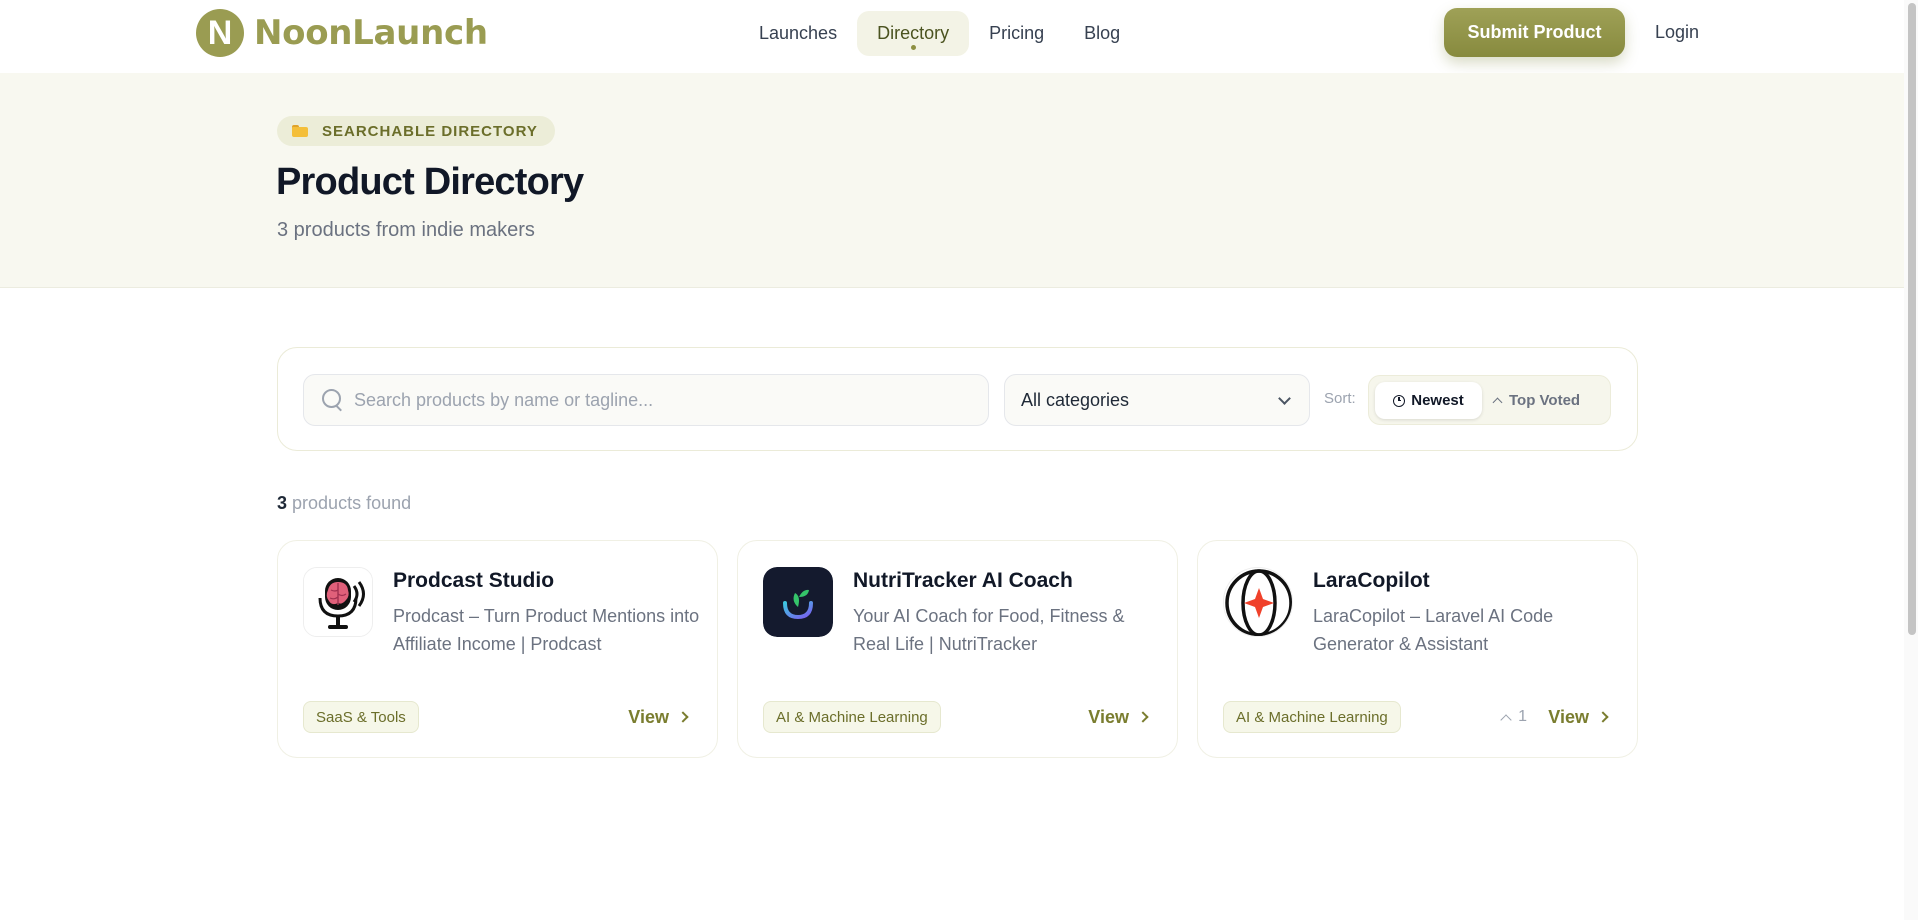 Image resolution: width=1918 pixels, height=920 pixels. I want to click on main-nav: Launches Directory Pricing Blog, so click(939, 33).